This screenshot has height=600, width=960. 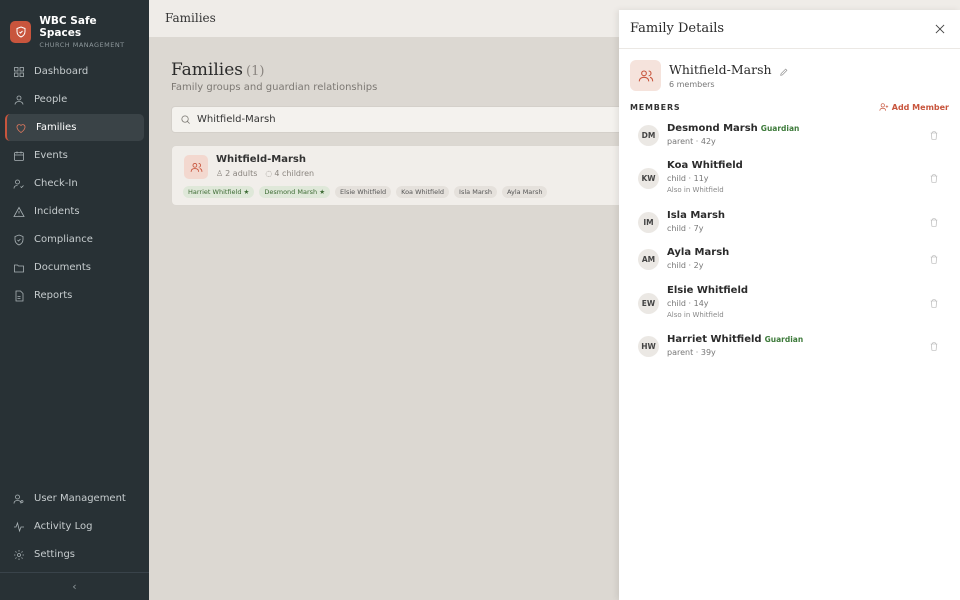 I want to click on close-button, so click(x=940, y=29).